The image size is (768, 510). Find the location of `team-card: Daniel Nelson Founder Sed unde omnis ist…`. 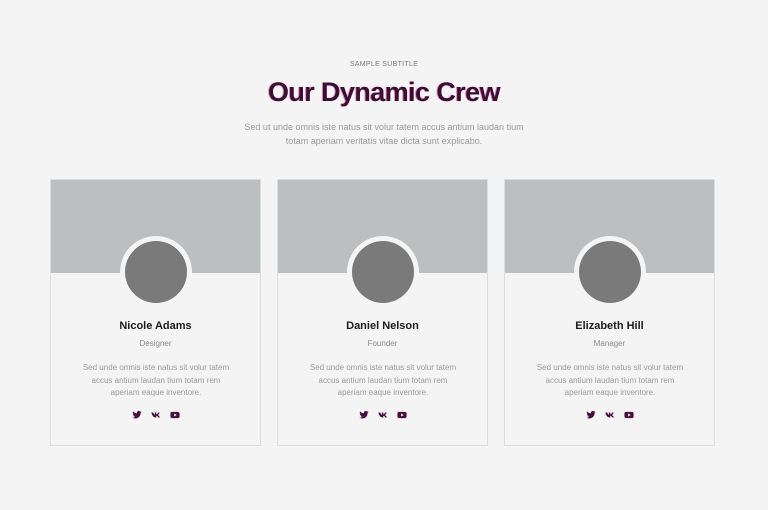

team-card: Daniel Nelson Founder Sed unde omnis ist… is located at coordinates (382, 312).